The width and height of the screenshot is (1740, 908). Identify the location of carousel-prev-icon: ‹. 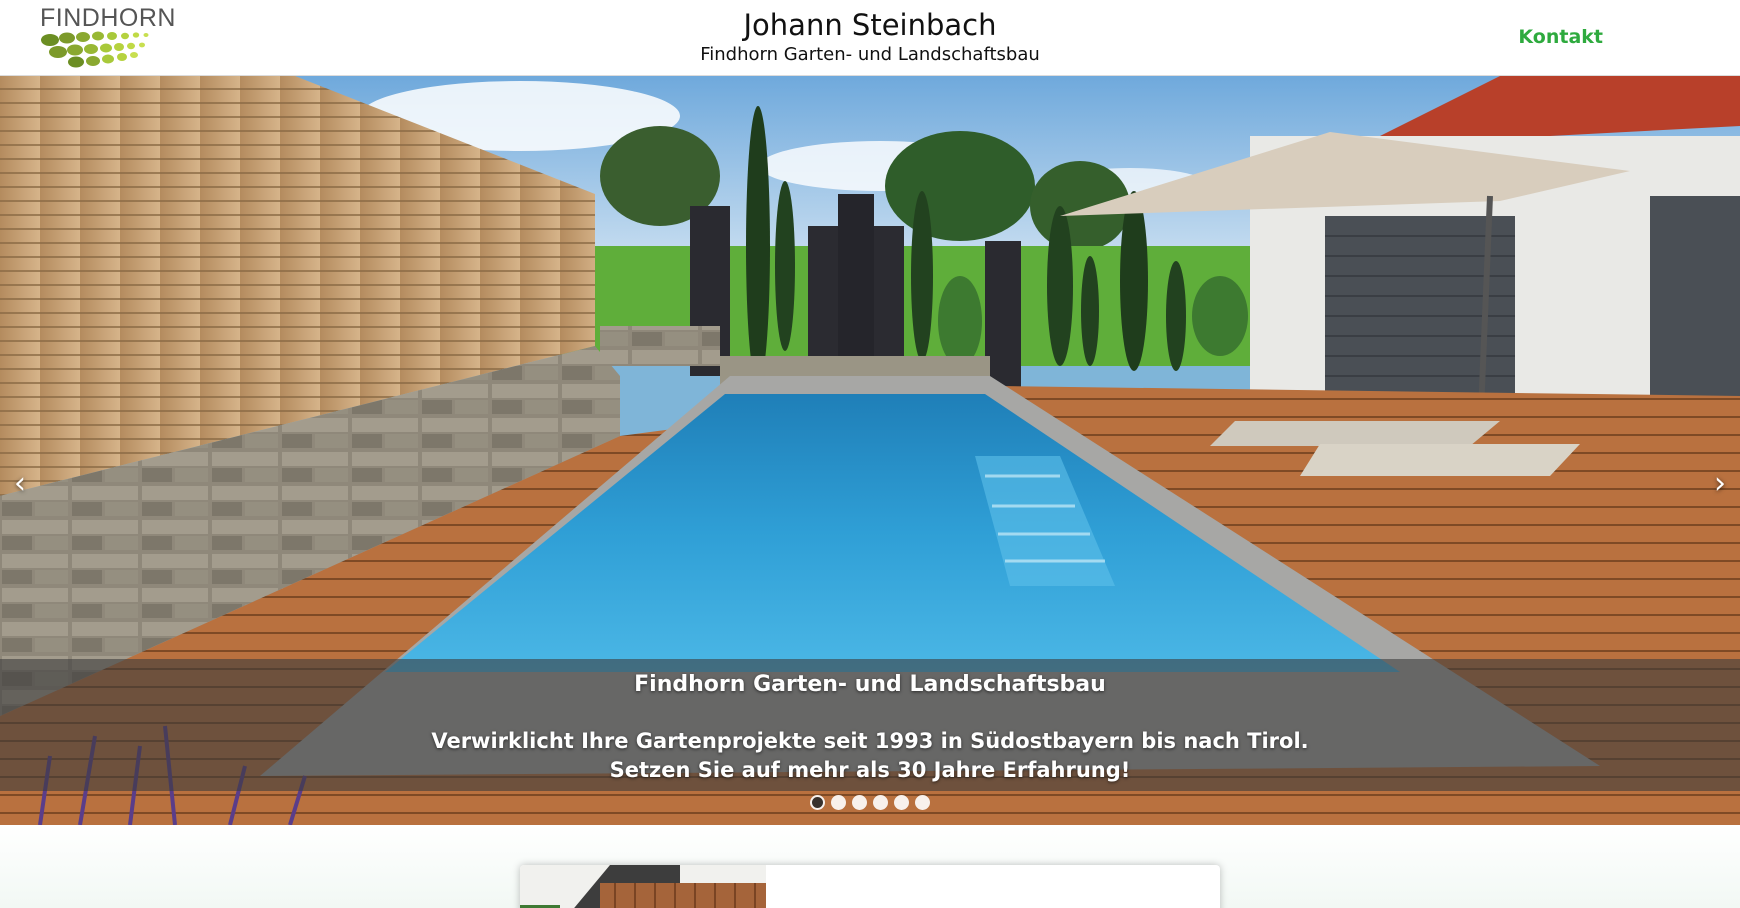
(20, 484).